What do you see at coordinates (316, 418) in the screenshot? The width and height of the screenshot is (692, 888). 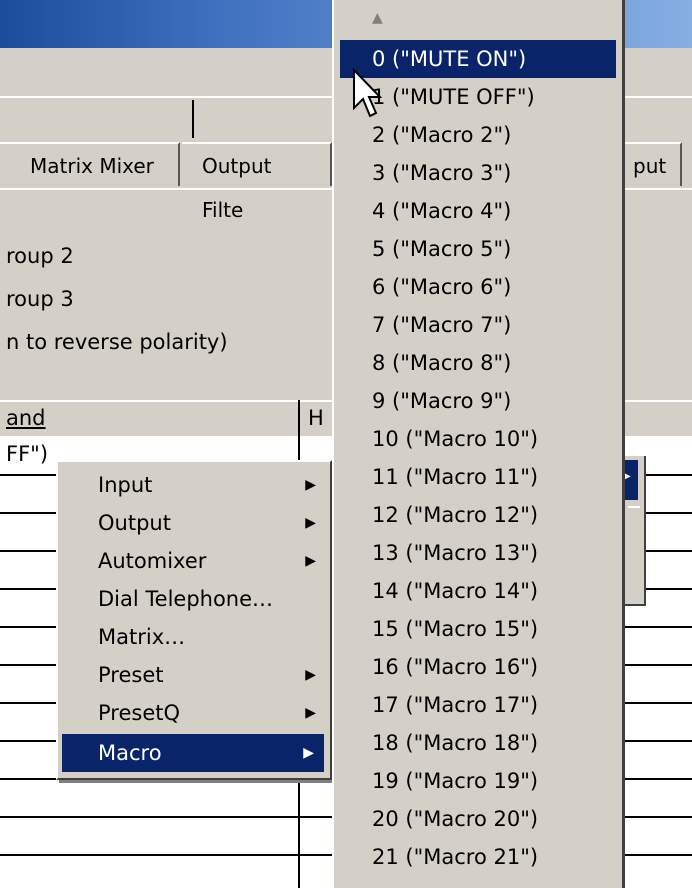 I see `grid-header-h: H` at bounding box center [316, 418].